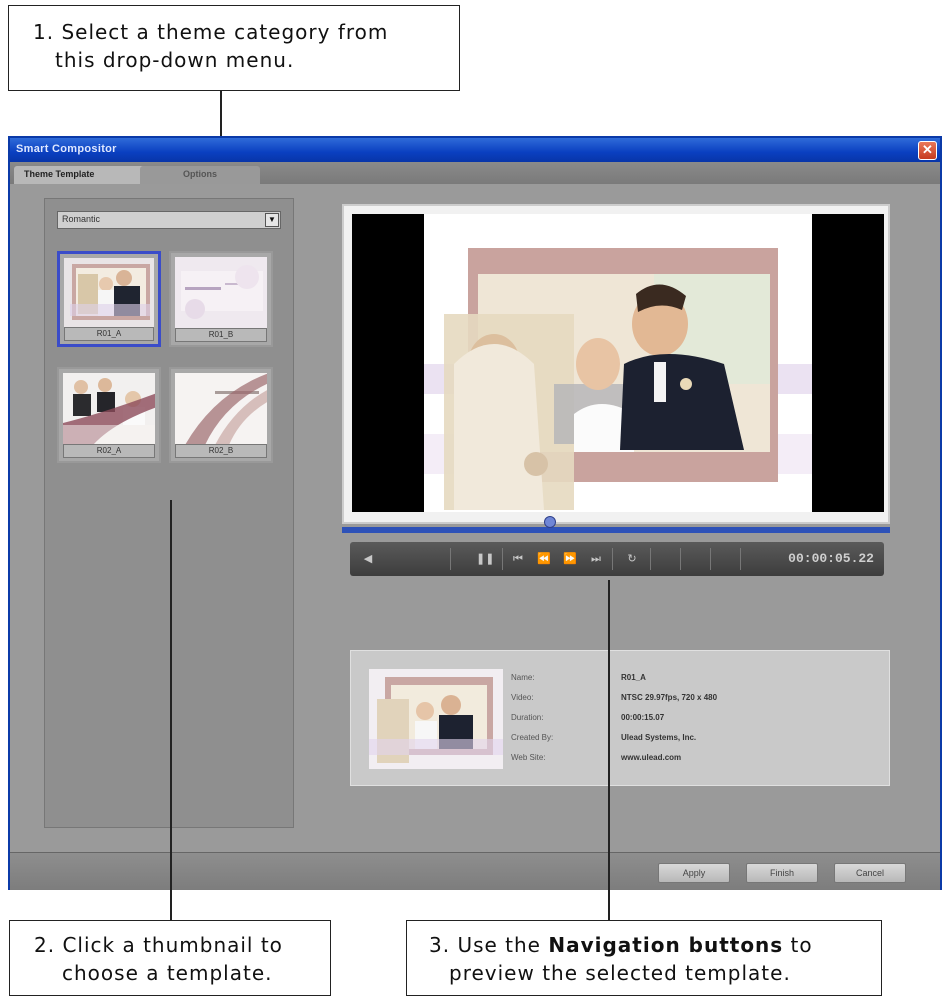 This screenshot has height=998, width=945. Describe the element at coordinates (848, 363) in the screenshot. I see `letterbox-right` at that location.